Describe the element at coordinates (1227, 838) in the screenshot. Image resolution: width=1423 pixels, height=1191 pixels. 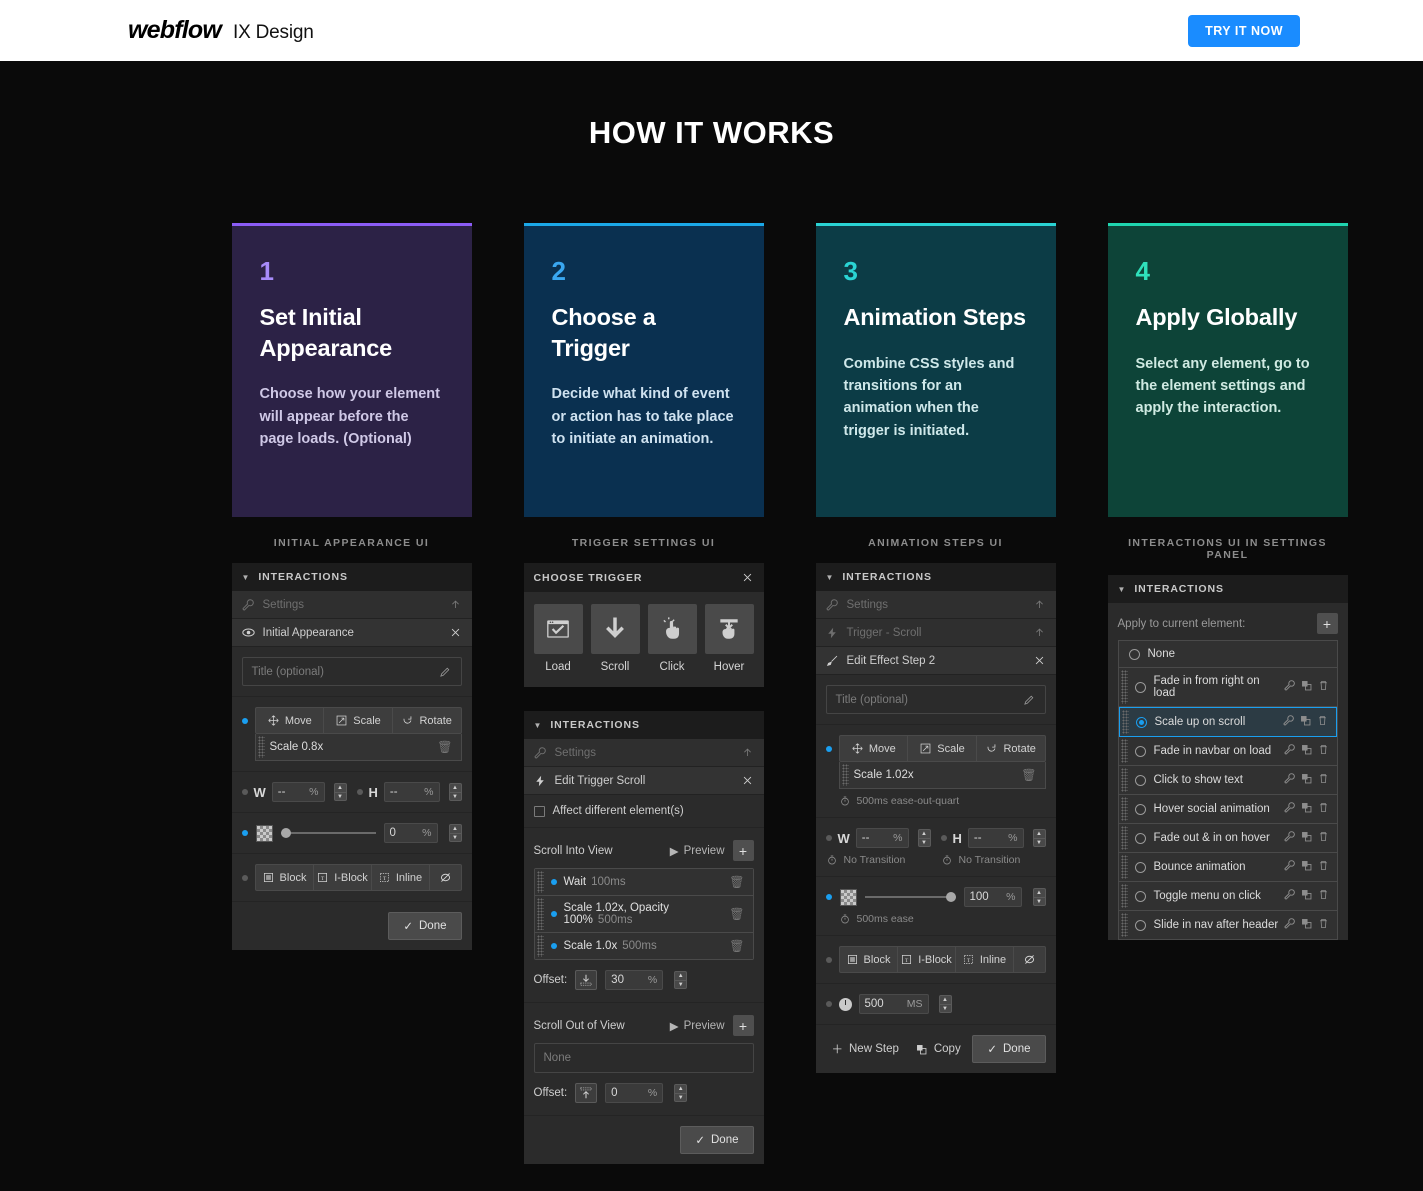
I see `interaction-row: Fade out & in on hover` at that location.